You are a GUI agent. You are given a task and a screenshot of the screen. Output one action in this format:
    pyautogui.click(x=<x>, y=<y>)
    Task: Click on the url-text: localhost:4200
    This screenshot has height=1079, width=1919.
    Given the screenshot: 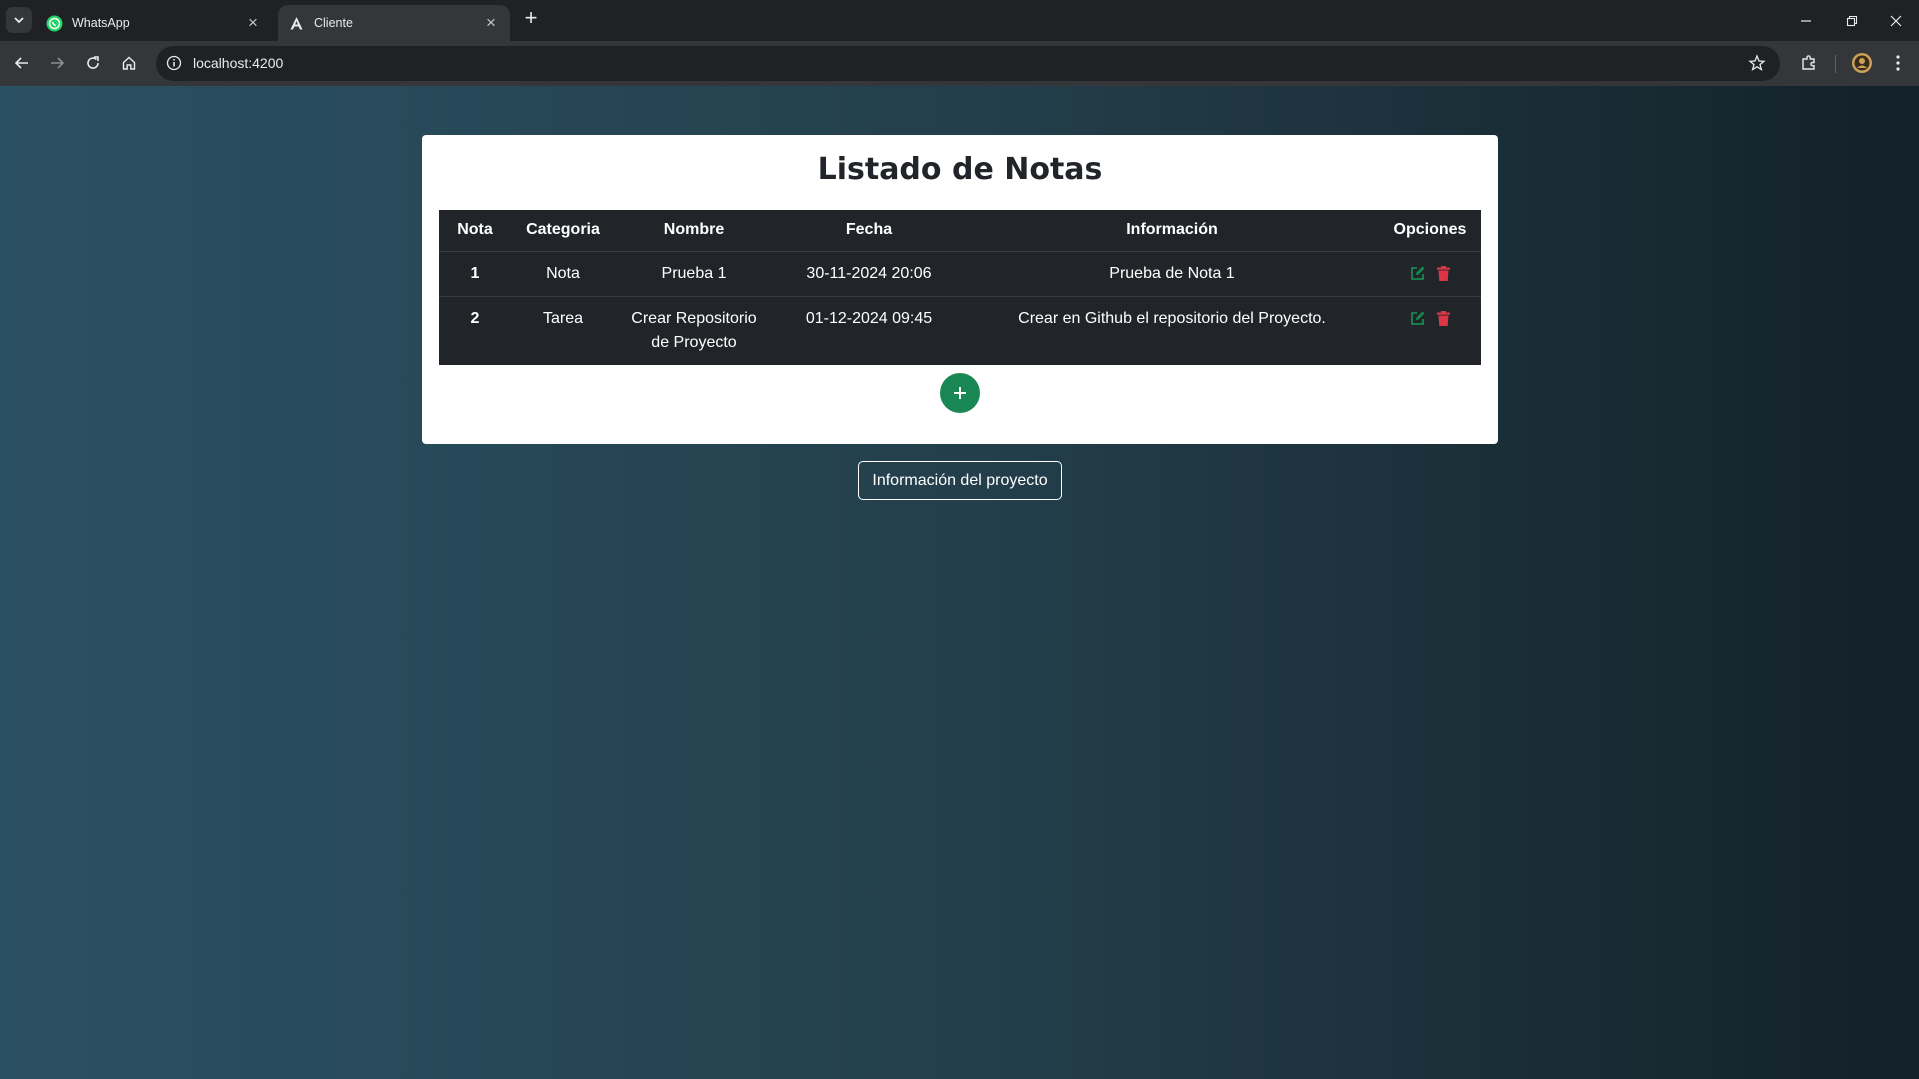 What is the action you would take?
    pyautogui.click(x=238, y=63)
    